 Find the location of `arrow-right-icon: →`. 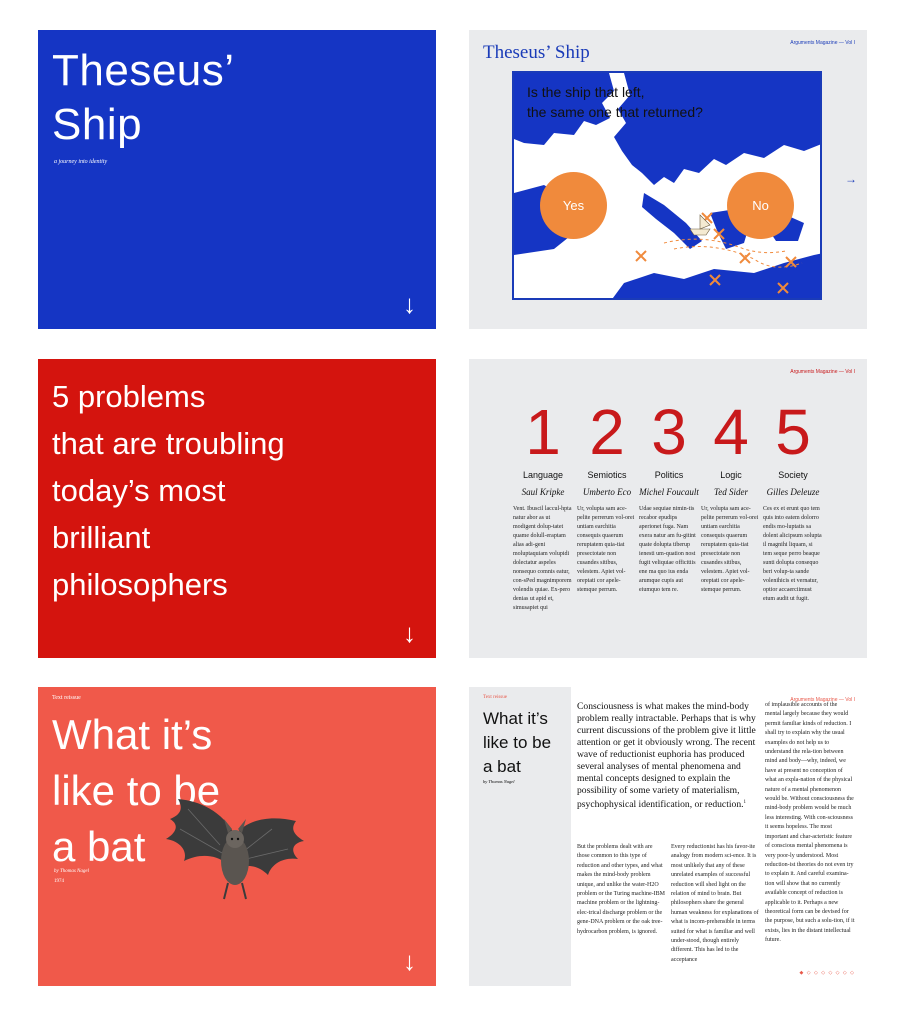

arrow-right-icon: → is located at coordinates (851, 179).